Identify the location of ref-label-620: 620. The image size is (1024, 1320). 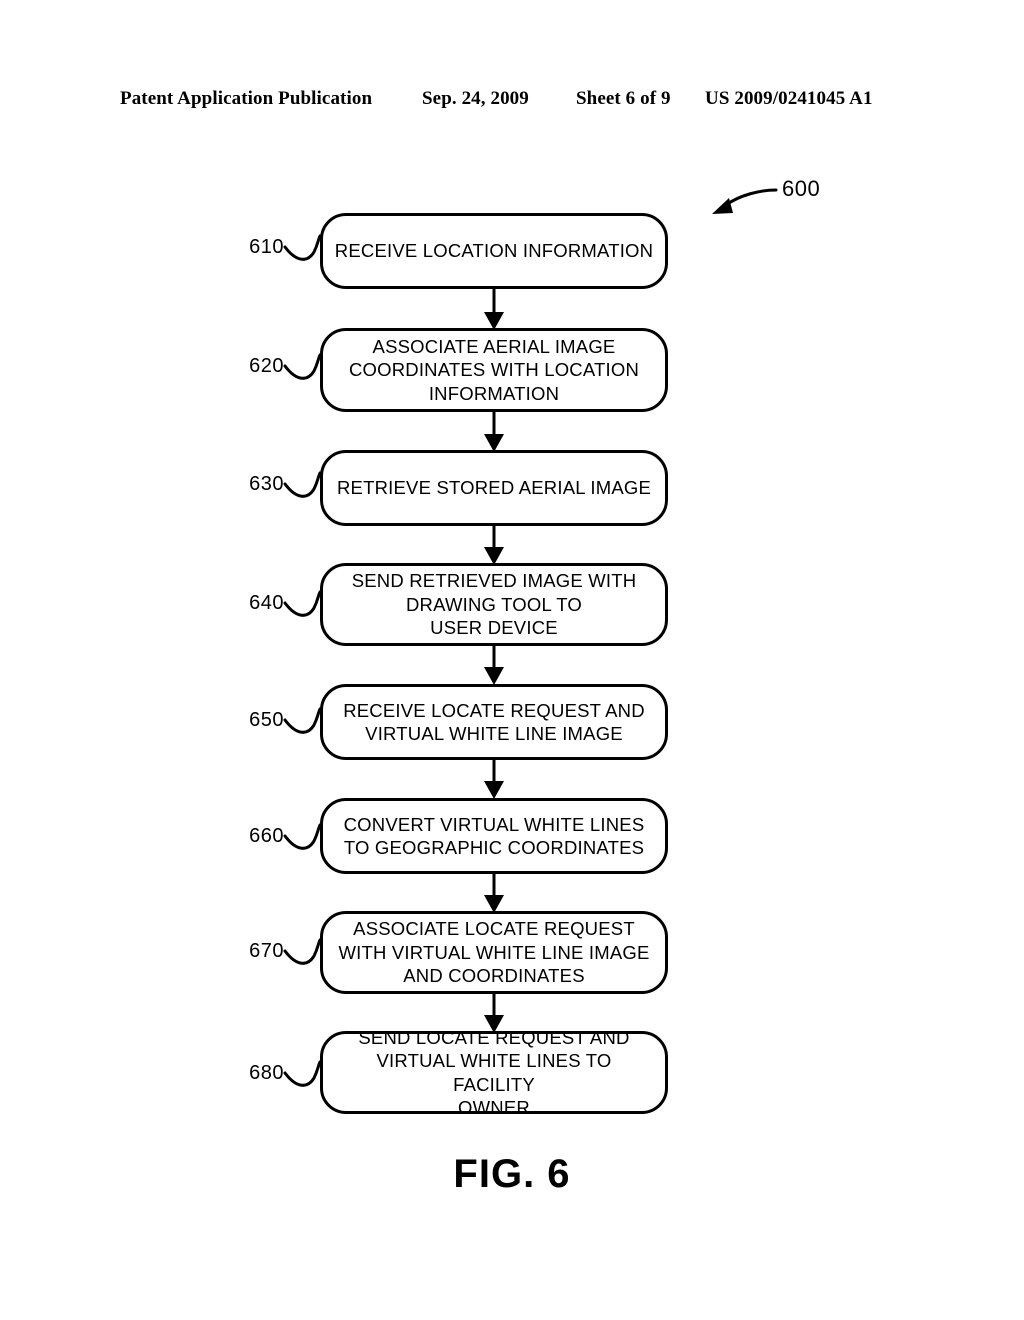
(266, 366).